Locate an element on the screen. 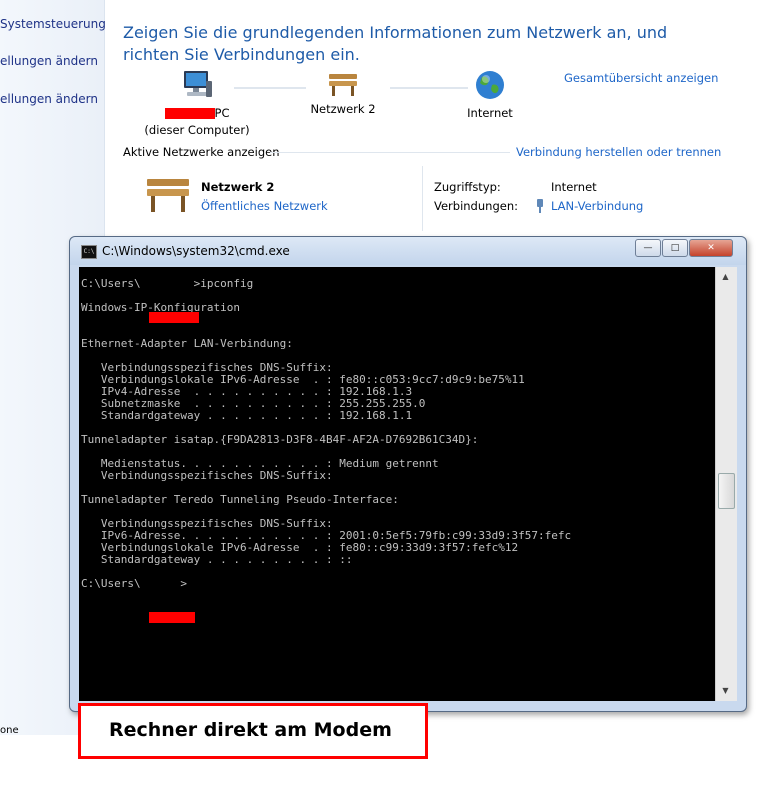 The width and height of the screenshot is (777, 789). scroll-down-arrow-icon: ▼ is located at coordinates (725, 690).